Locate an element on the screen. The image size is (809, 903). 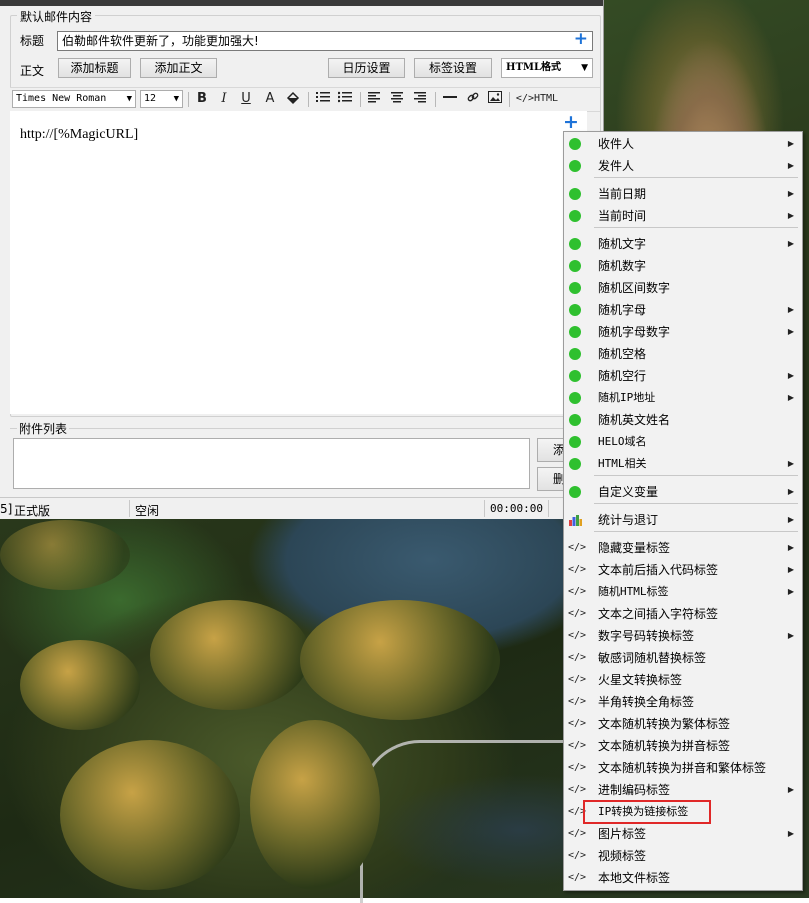
menu-item: </> 火星文转换标签 is located at coordinates (683, 680).